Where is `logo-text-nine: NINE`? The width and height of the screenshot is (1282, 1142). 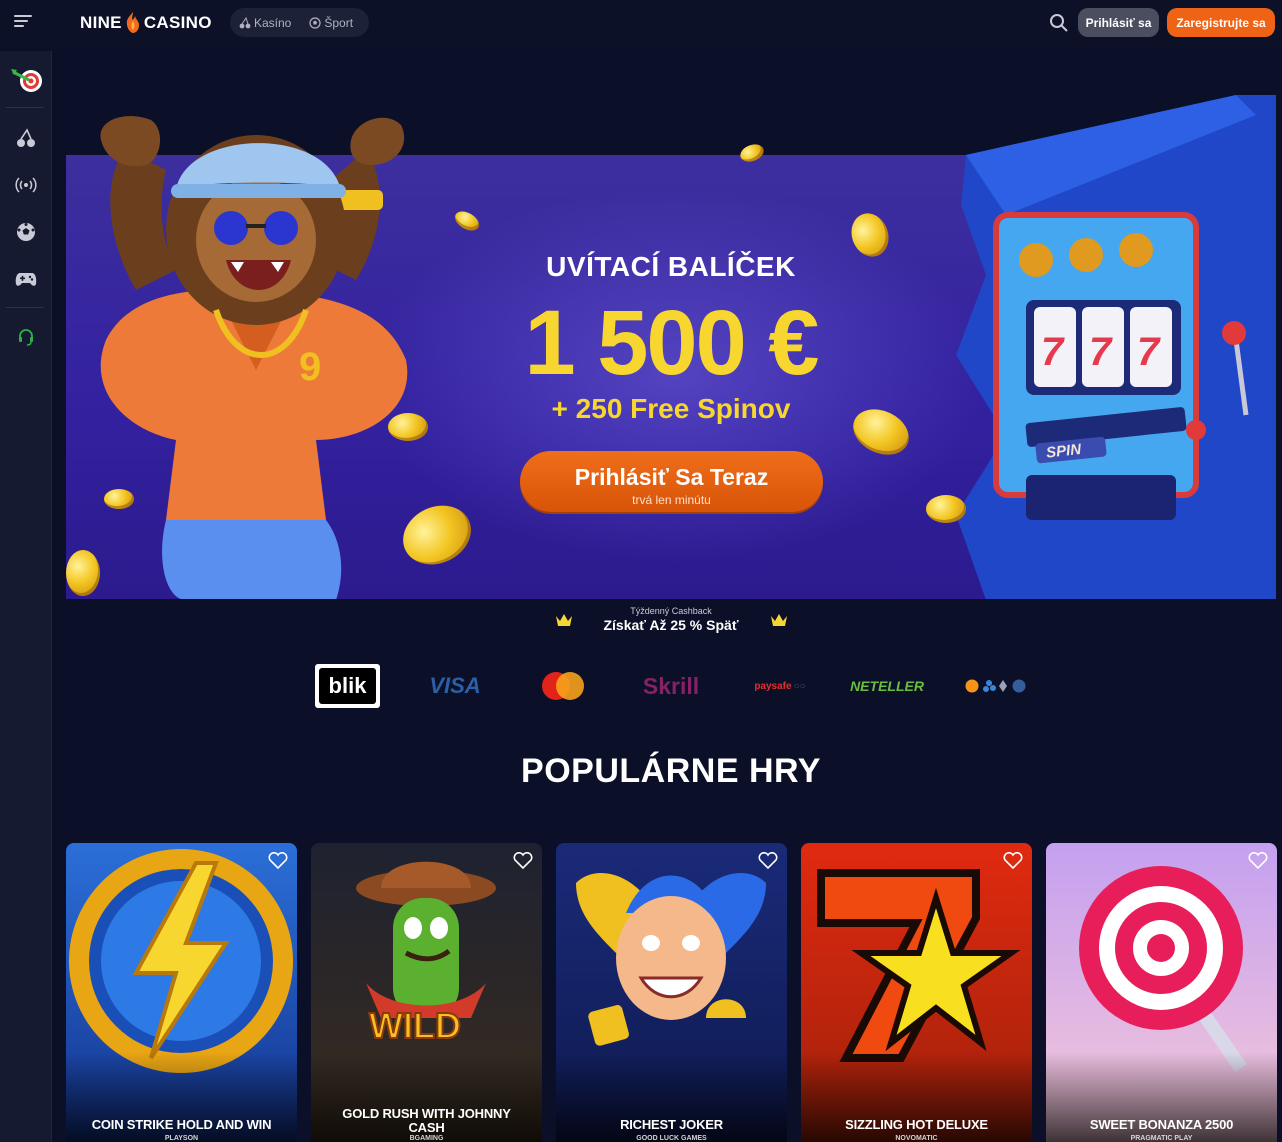
logo-text-nine: NINE is located at coordinates (101, 22).